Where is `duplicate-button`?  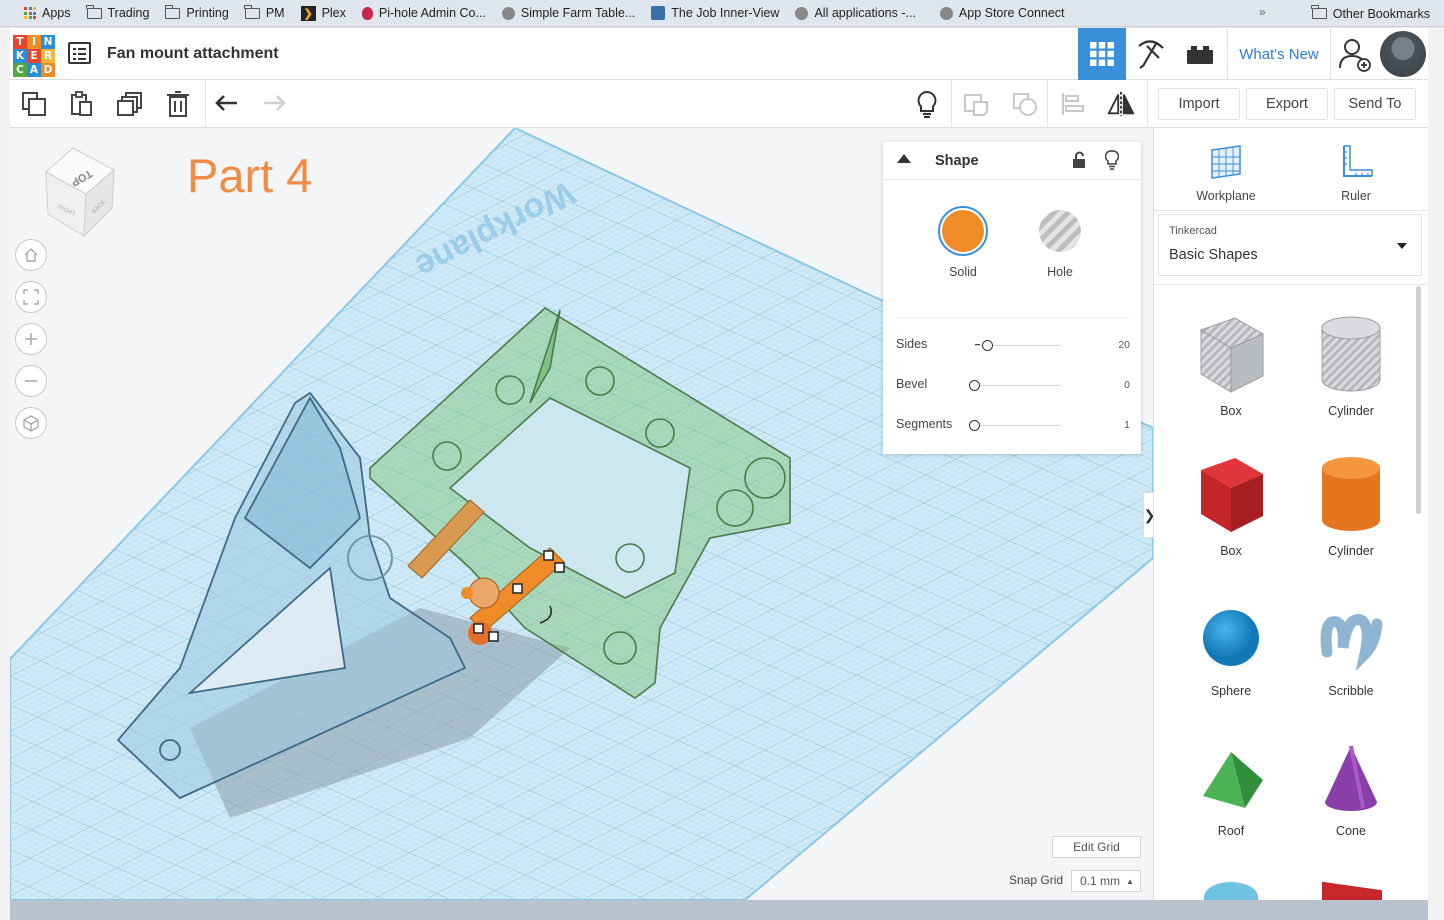 duplicate-button is located at coordinates (130, 104).